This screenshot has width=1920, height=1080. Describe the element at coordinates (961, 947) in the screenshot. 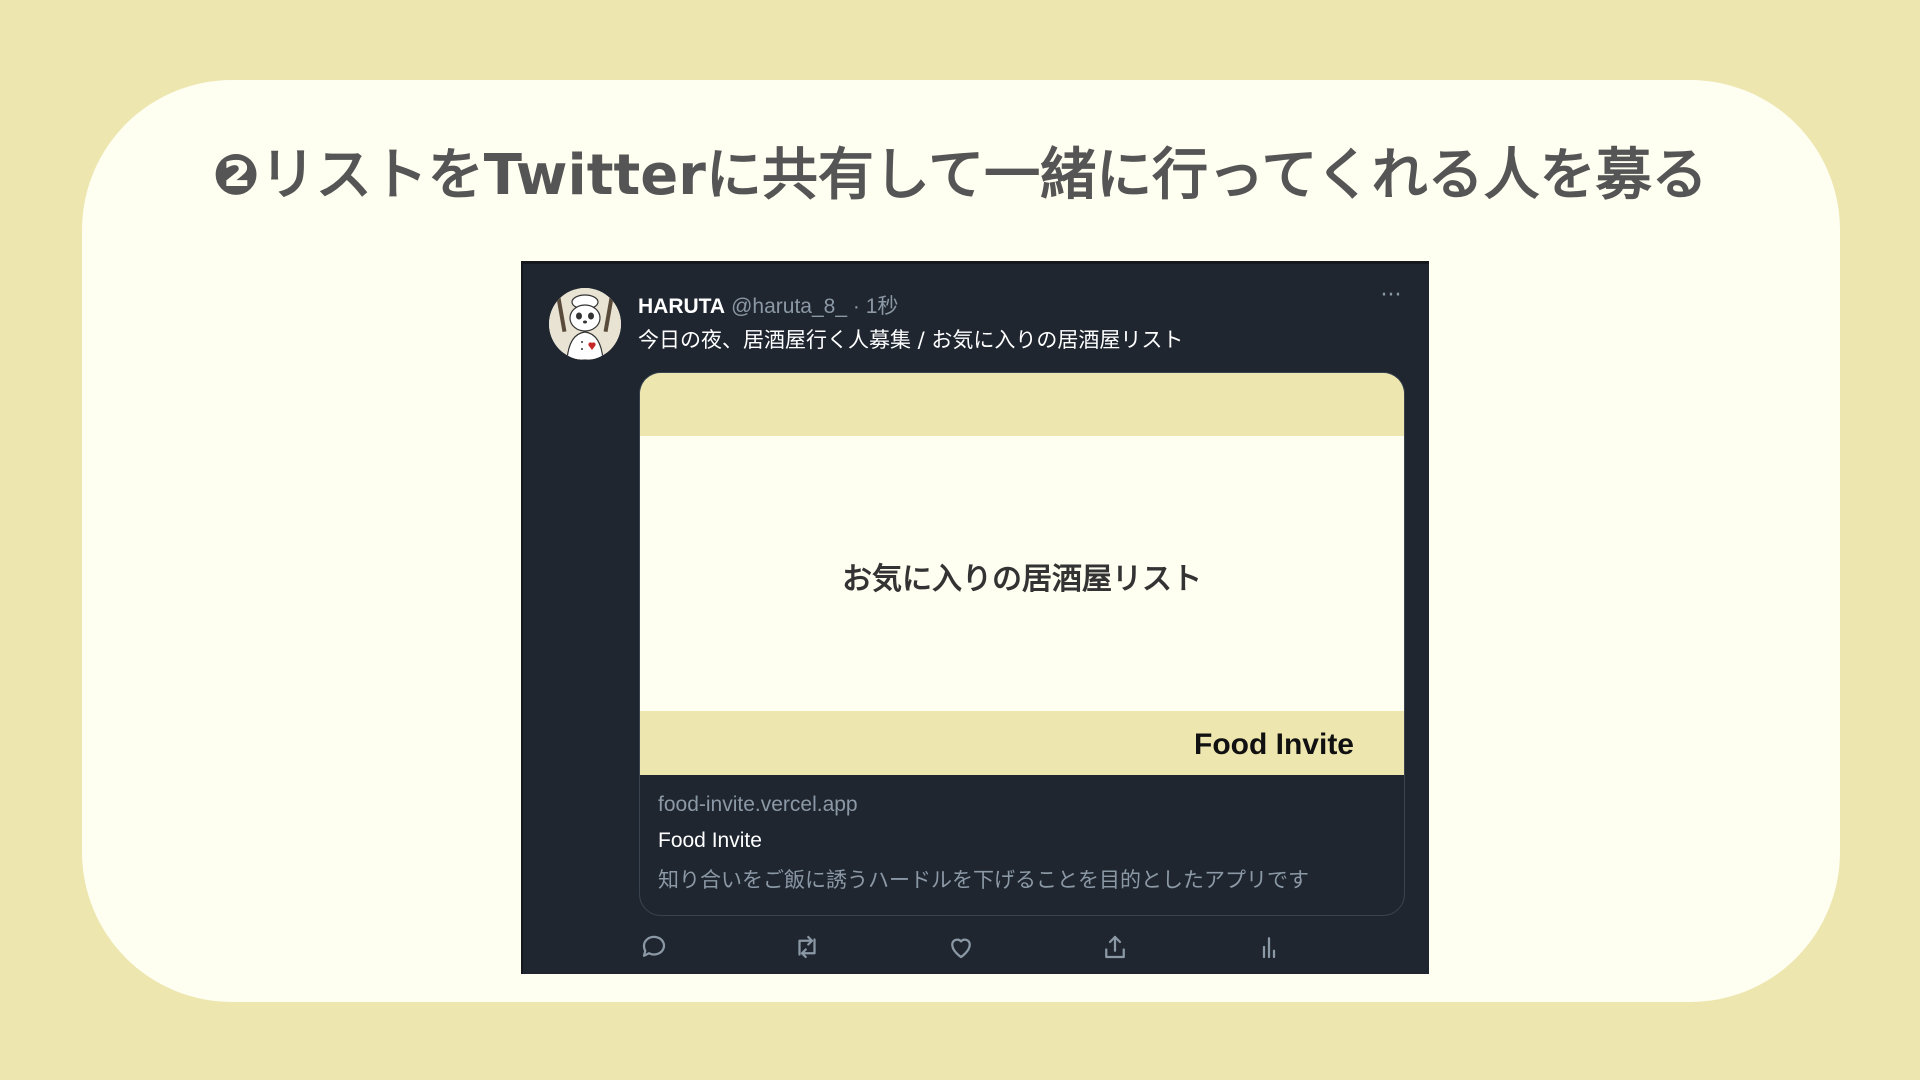

I see `like-icon` at that location.